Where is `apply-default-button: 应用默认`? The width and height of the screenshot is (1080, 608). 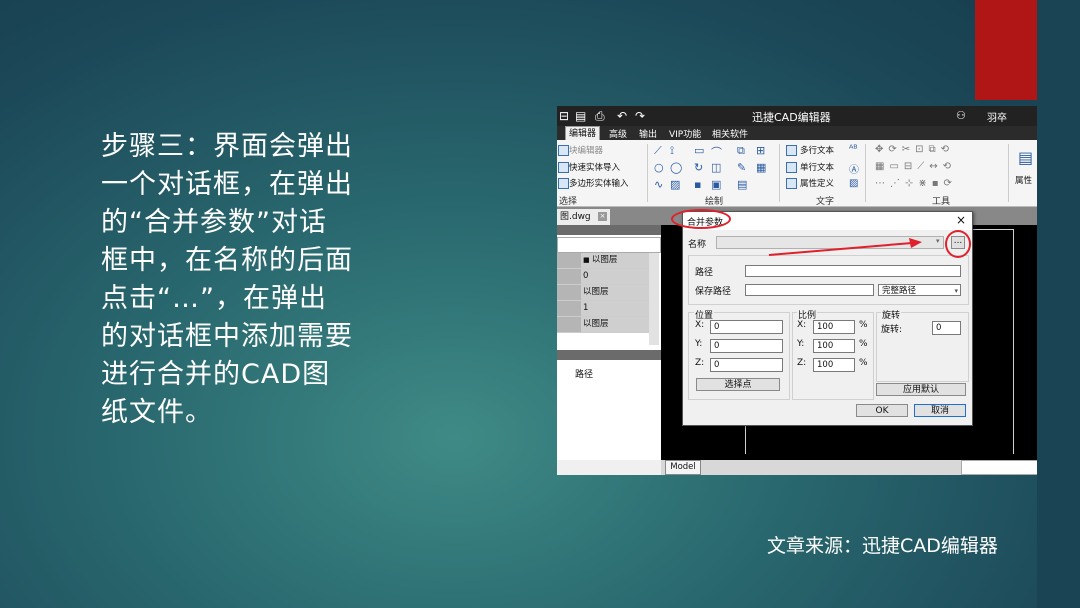
apply-default-button: 应用默认 is located at coordinates (921, 389).